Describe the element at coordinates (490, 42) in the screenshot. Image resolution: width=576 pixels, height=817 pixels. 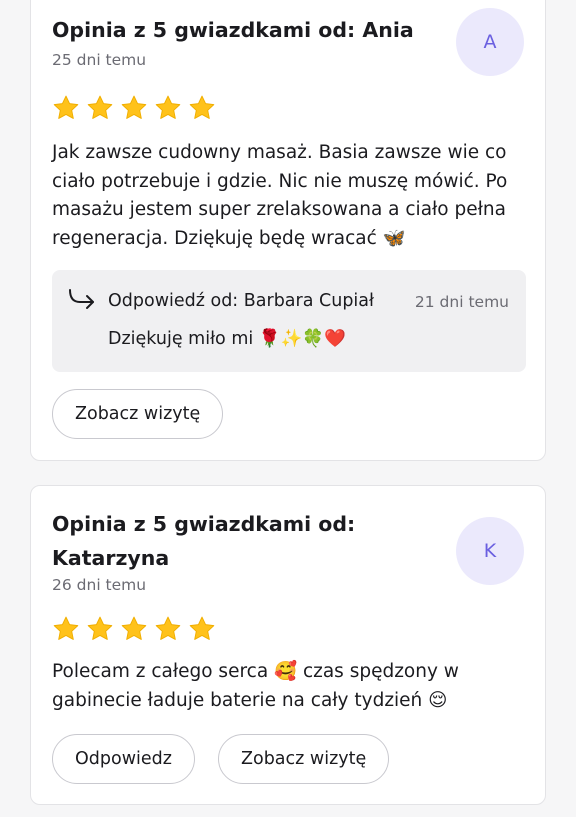
I see `avatar: A` at that location.